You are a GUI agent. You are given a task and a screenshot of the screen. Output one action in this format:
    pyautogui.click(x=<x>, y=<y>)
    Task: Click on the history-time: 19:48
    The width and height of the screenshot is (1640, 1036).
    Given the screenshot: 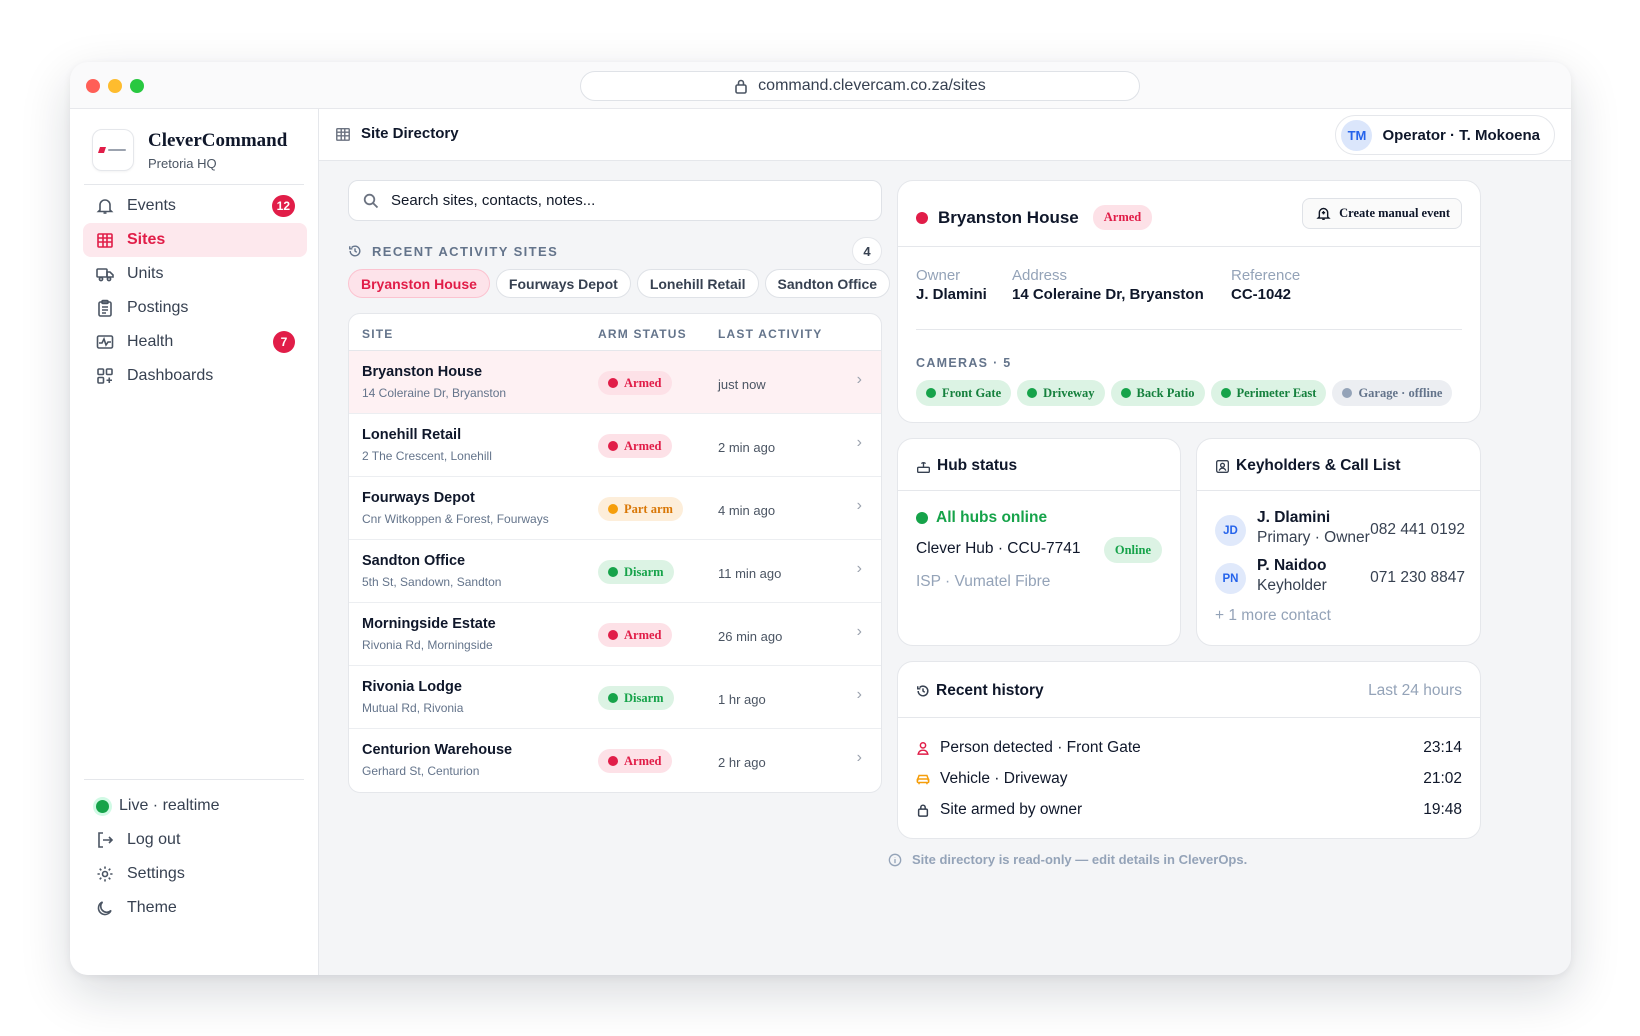 What is the action you would take?
    pyautogui.click(x=1442, y=809)
    